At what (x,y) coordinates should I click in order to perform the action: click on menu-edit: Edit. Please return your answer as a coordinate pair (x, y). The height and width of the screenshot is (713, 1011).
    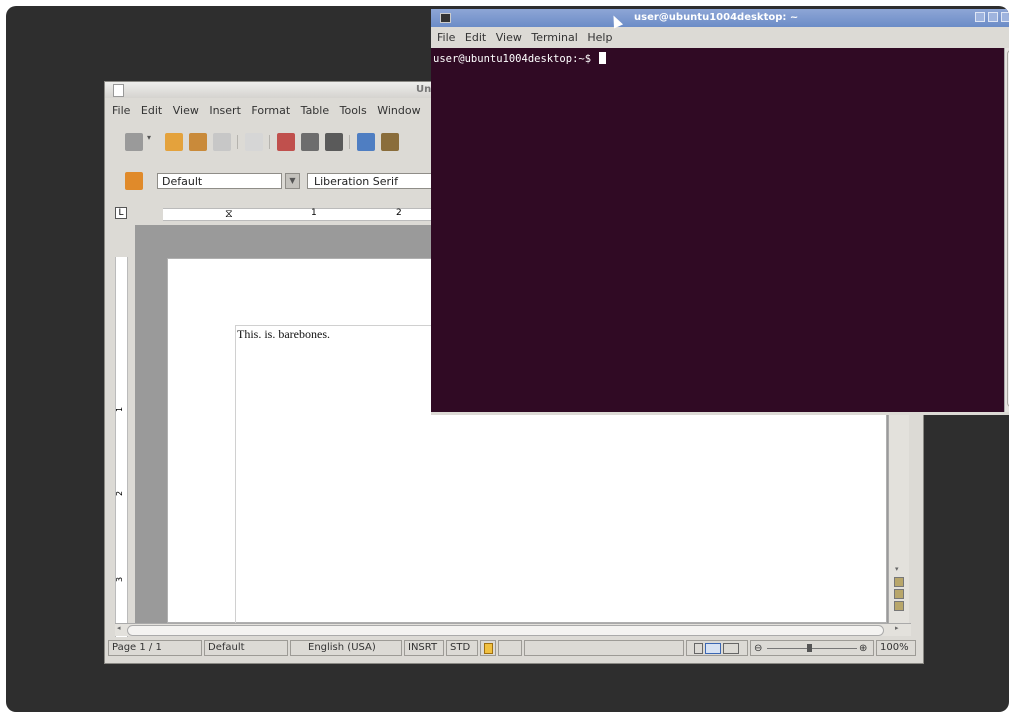
    Looking at the image, I should click on (151, 110).